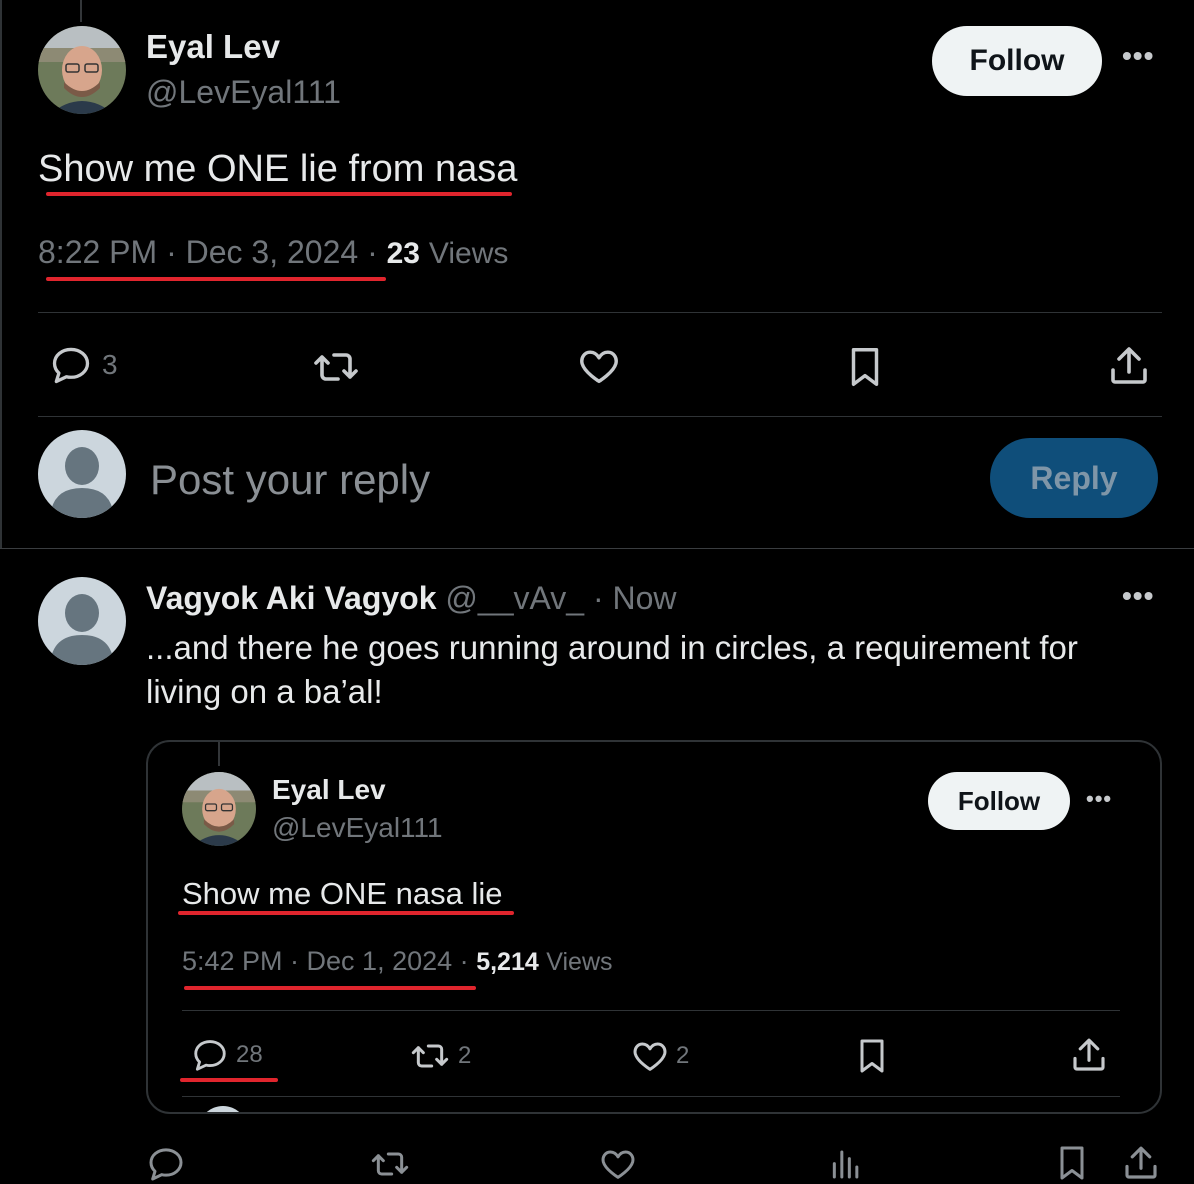 Image resolution: width=1194 pixels, height=1184 pixels. Describe the element at coordinates (999, 801) in the screenshot. I see `quoted-follow-button: Follow` at that location.